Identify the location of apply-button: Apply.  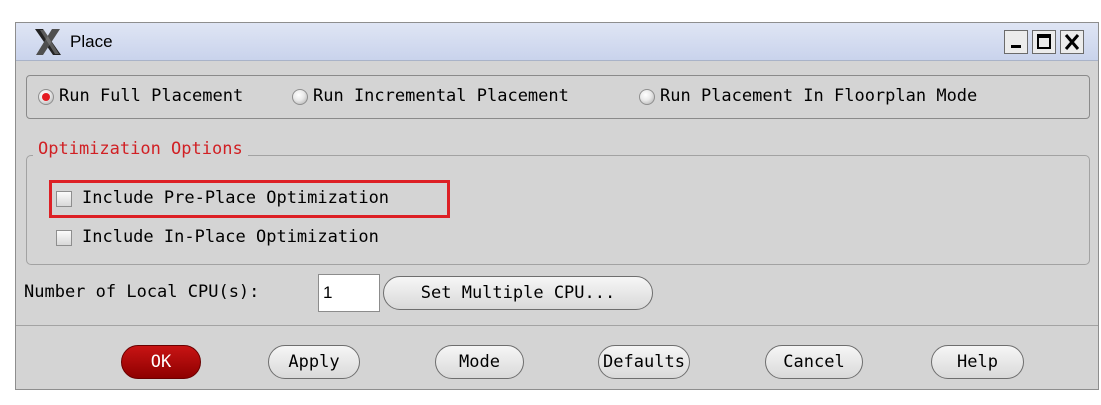
(314, 362).